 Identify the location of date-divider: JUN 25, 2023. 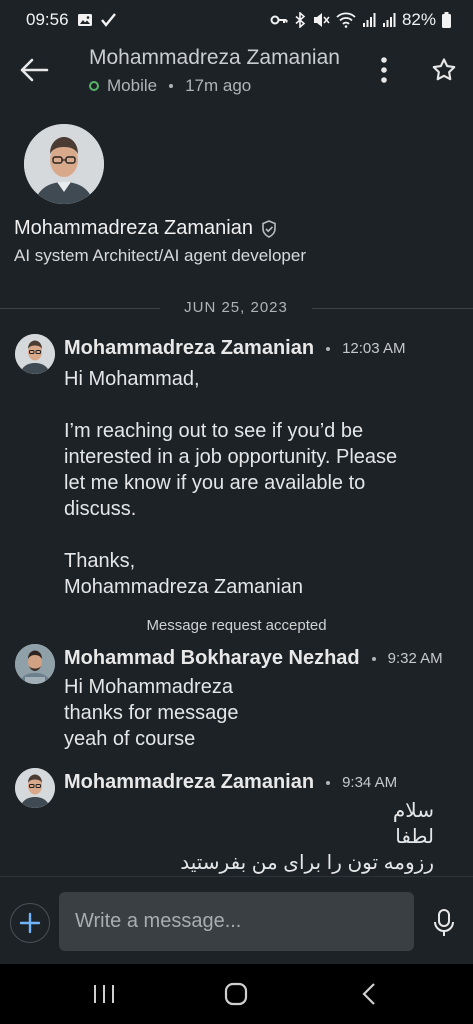
(236, 309).